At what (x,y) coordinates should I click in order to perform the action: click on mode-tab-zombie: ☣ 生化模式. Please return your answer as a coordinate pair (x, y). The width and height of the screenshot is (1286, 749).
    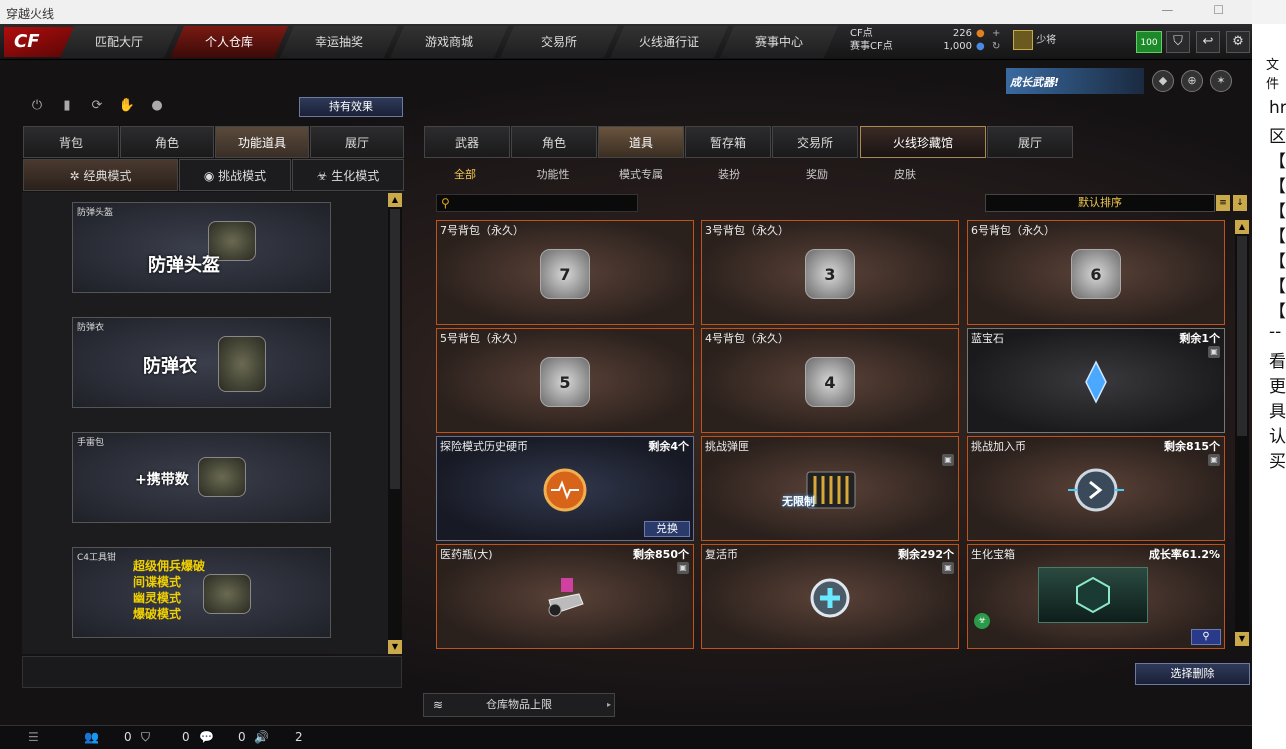
    Looking at the image, I should click on (348, 175).